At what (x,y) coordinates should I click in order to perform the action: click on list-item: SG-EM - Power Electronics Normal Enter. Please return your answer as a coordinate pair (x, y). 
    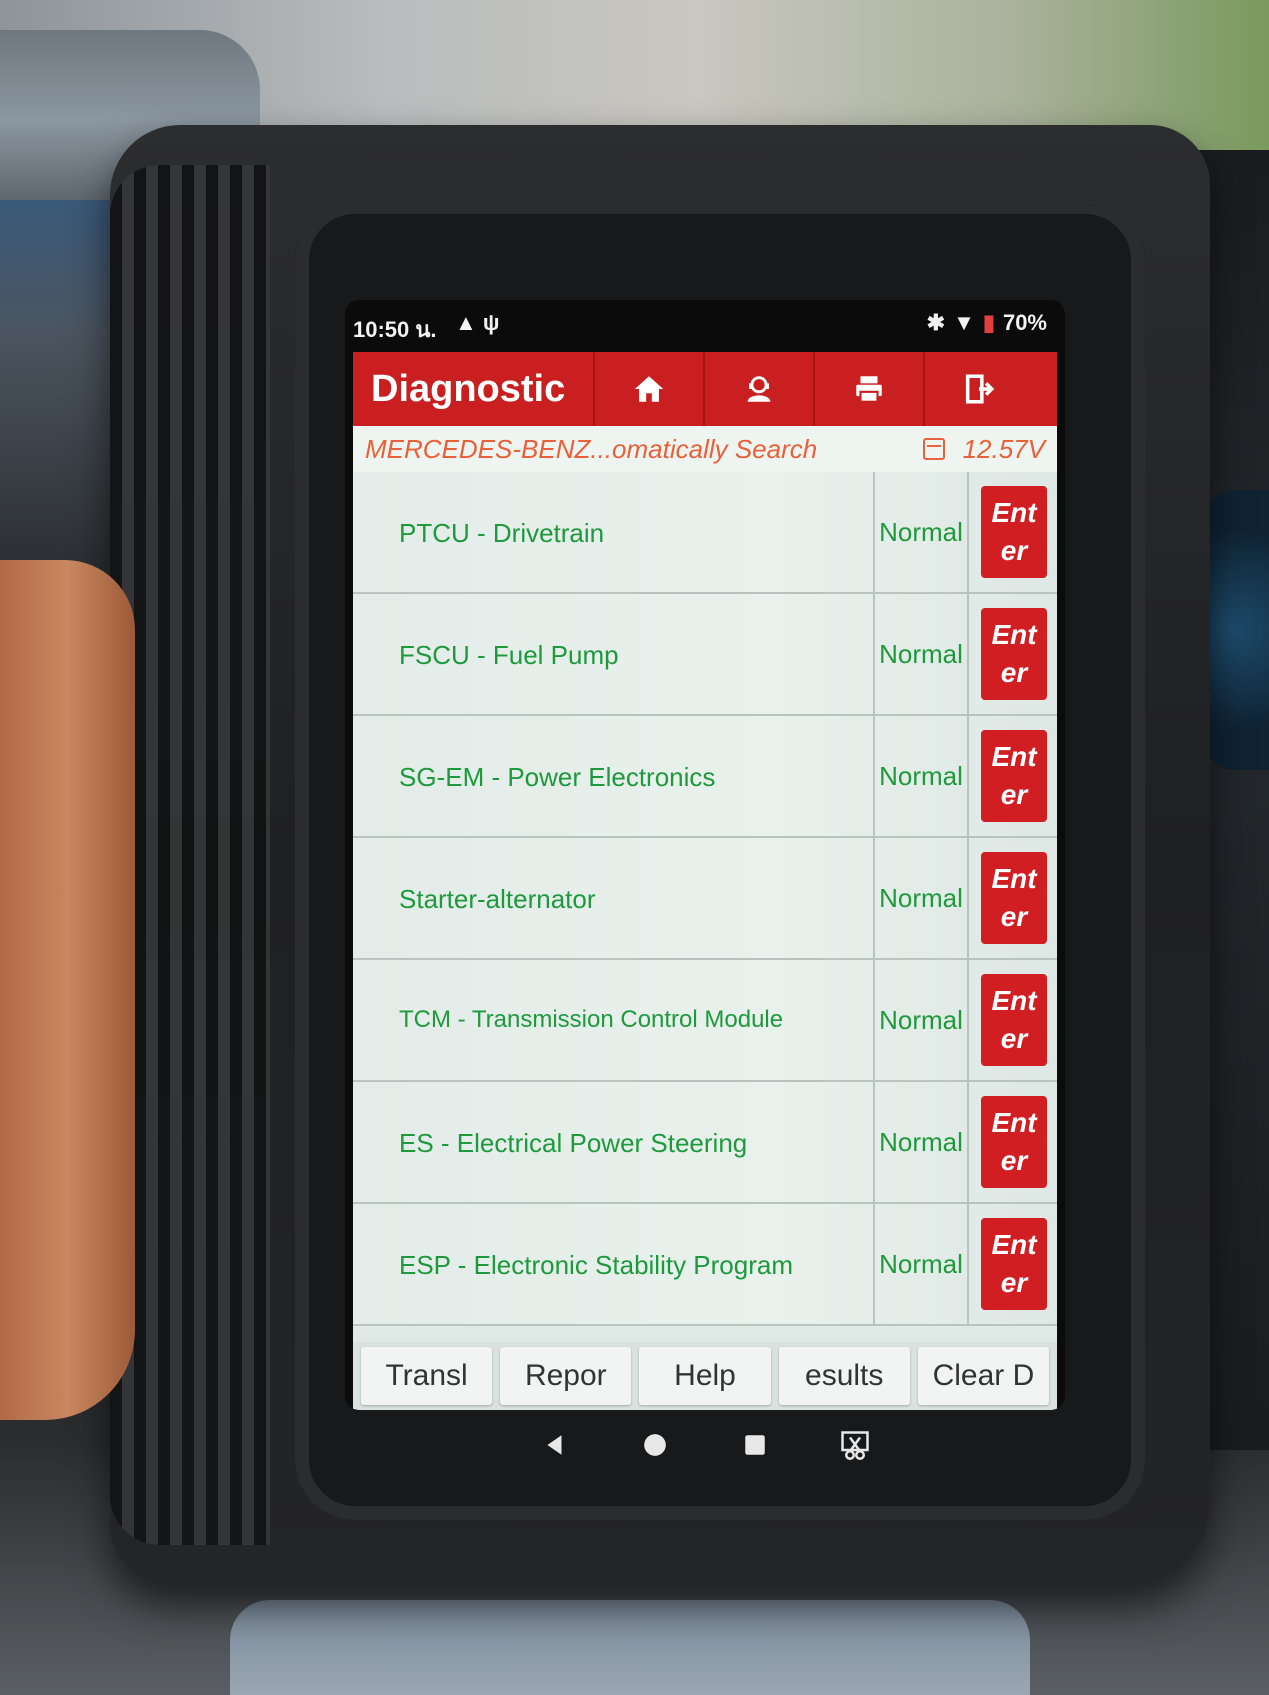
    Looking at the image, I should click on (705, 777).